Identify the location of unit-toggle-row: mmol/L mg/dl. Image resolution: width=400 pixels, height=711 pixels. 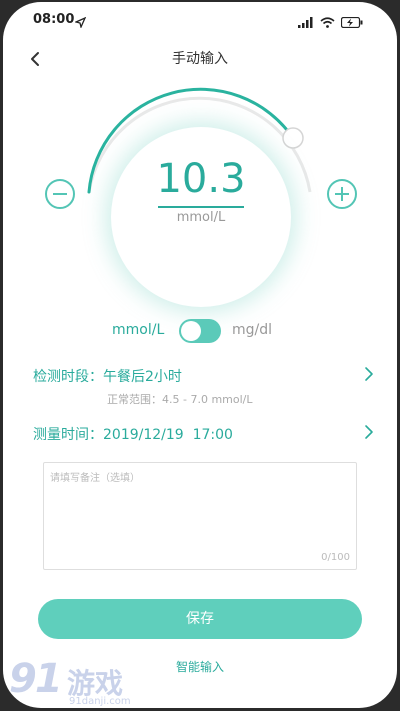
(200, 331).